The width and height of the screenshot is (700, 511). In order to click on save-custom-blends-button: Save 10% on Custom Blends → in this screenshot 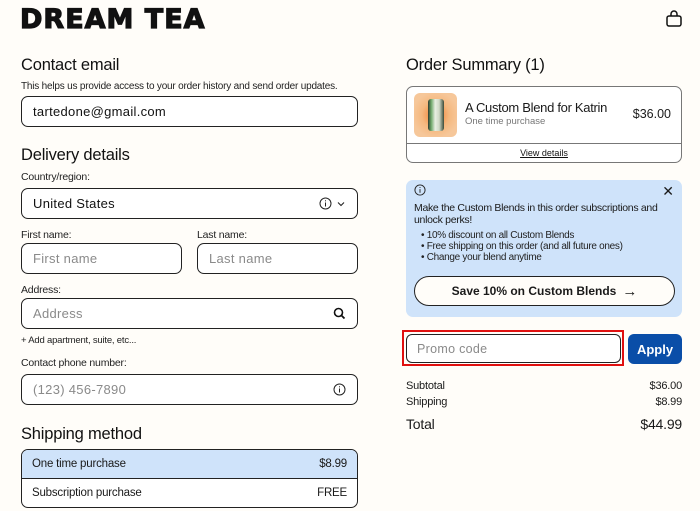, I will do `click(544, 291)`.